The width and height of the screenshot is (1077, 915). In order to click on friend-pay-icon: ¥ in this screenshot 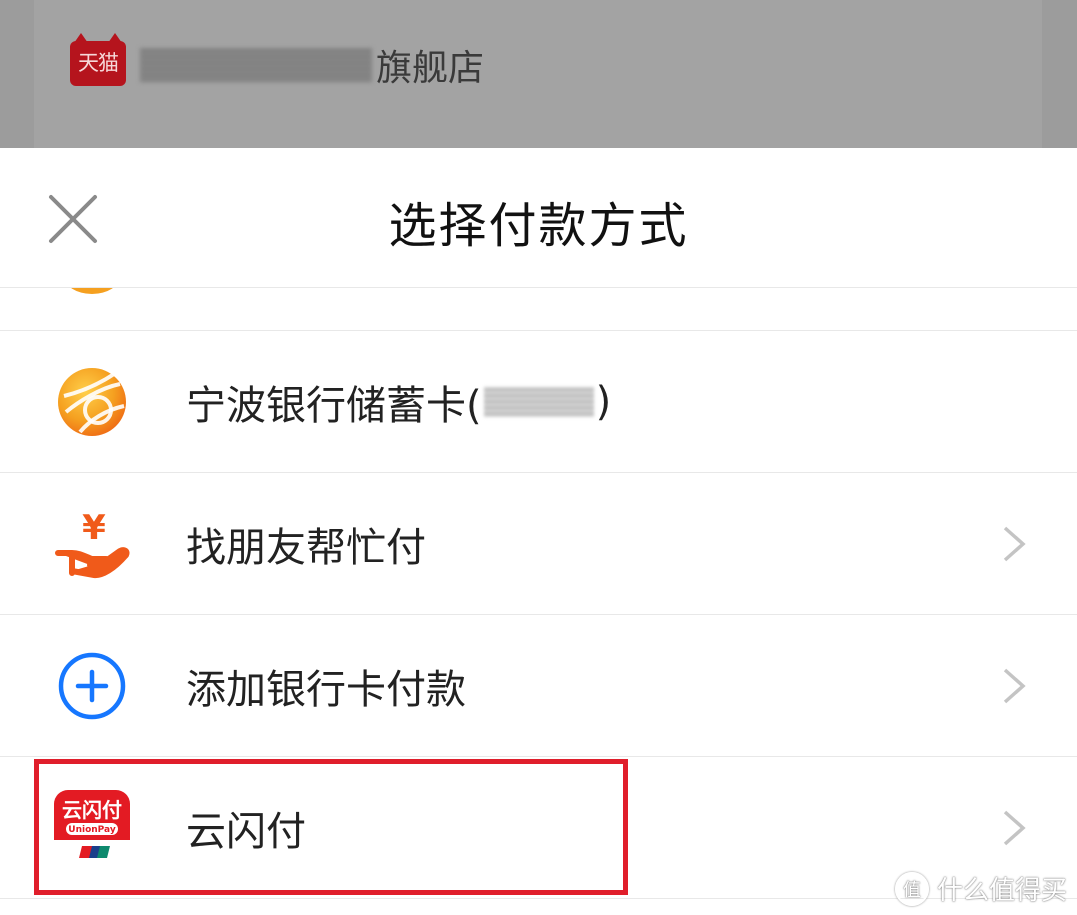, I will do `click(92, 544)`.